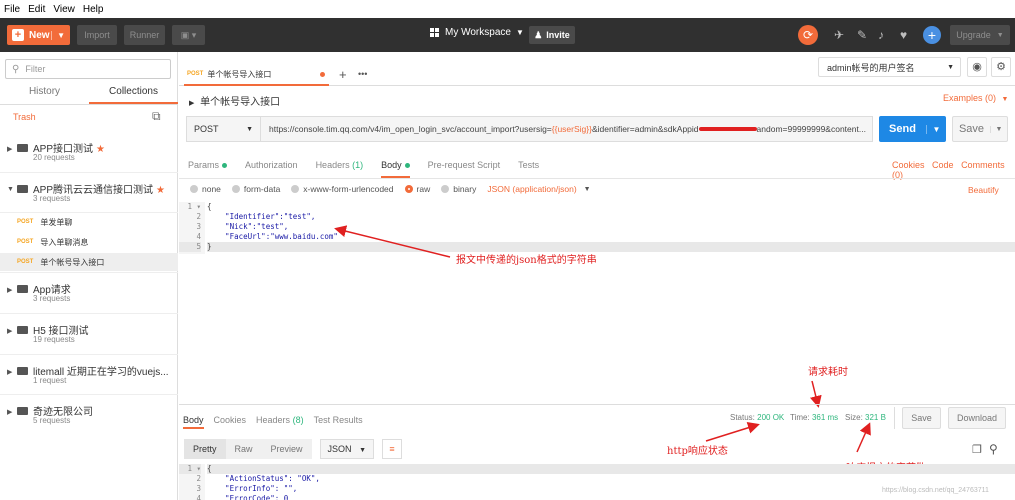  Describe the element at coordinates (611, 469) in the screenshot. I see `code-line: {` at that location.